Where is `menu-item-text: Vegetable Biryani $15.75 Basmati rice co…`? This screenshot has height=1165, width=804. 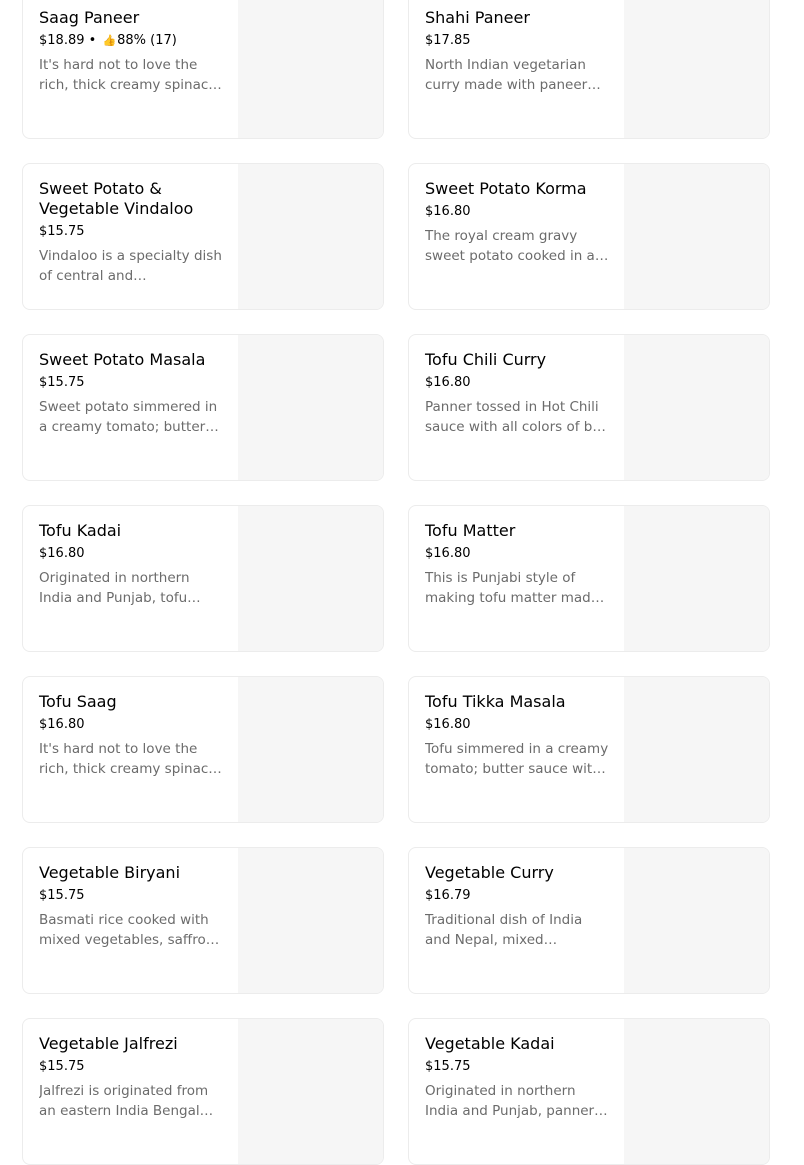 menu-item-text: Vegetable Biryani $15.75 Basmati rice co… is located at coordinates (131, 899).